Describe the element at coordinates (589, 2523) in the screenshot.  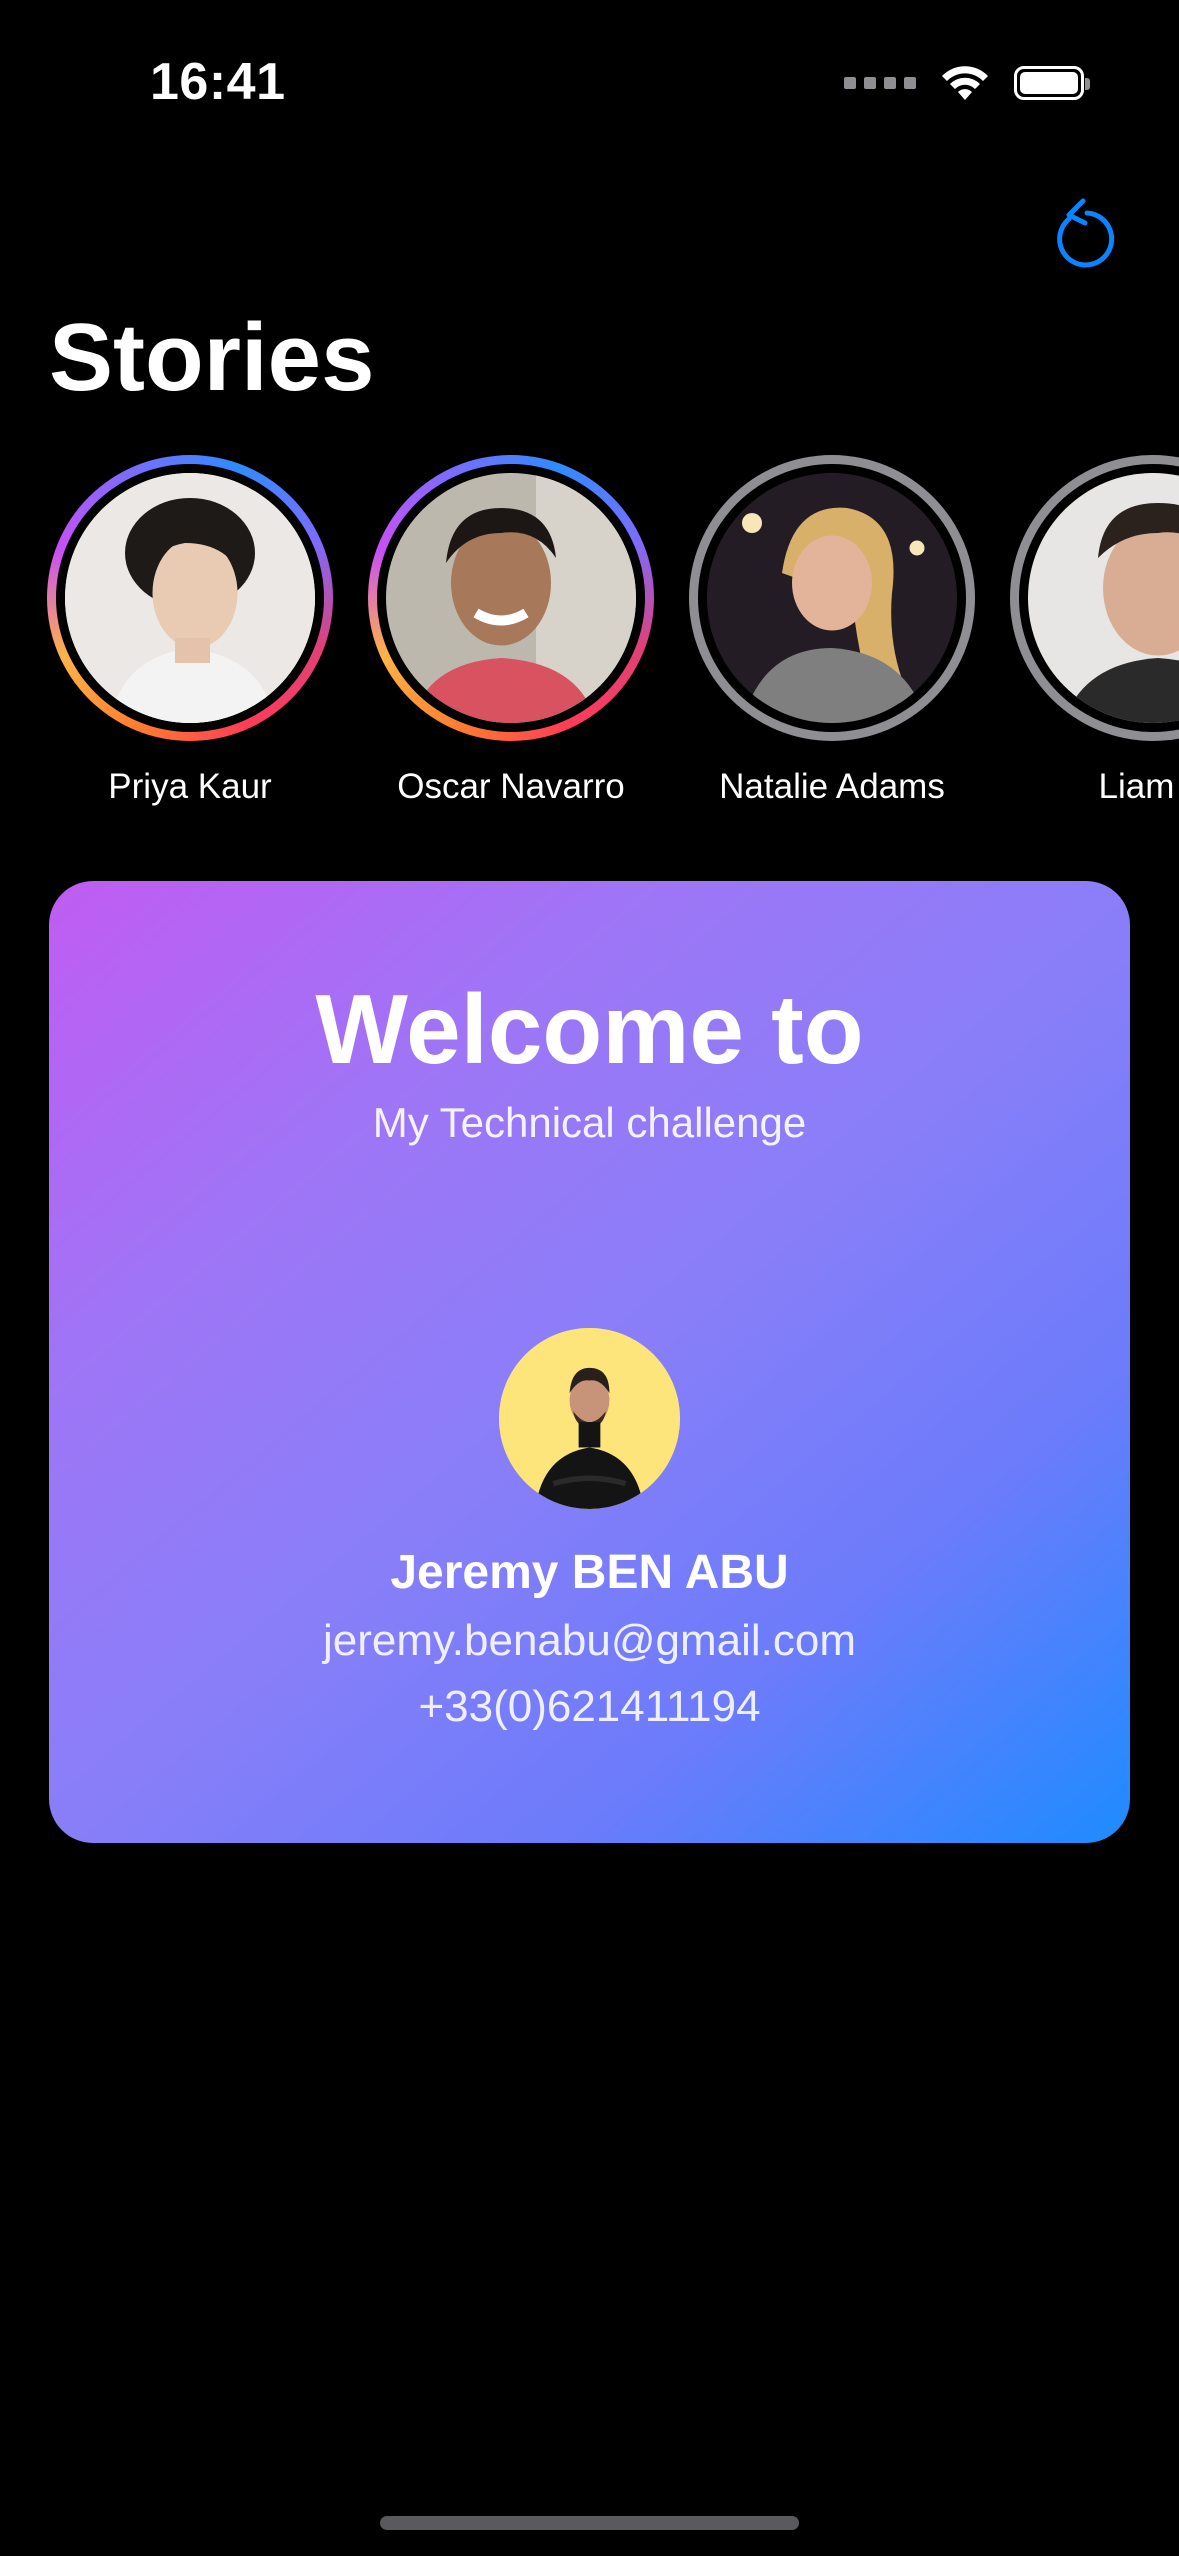
I see `home-indicator` at that location.